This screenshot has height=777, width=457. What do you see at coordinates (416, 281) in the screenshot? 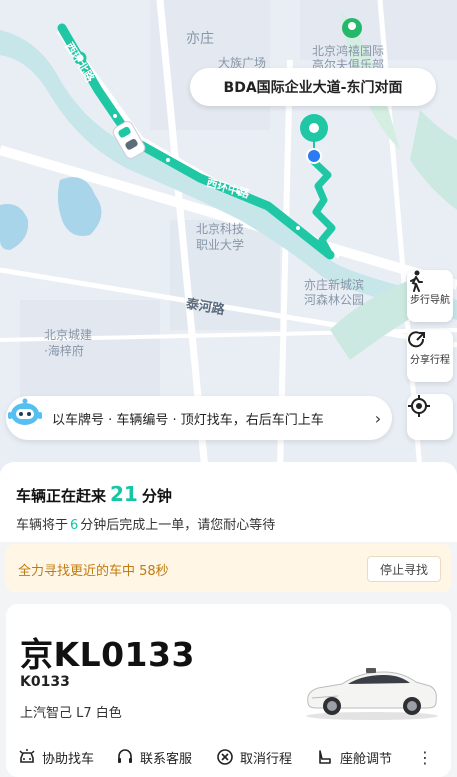
I see `walking-person-icon` at bounding box center [416, 281].